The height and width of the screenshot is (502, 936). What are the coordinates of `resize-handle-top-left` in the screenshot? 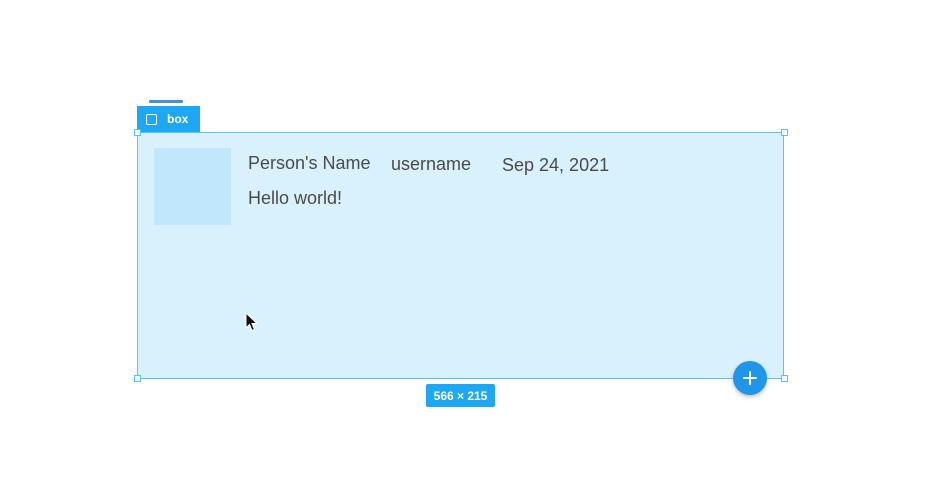 It's located at (137, 132).